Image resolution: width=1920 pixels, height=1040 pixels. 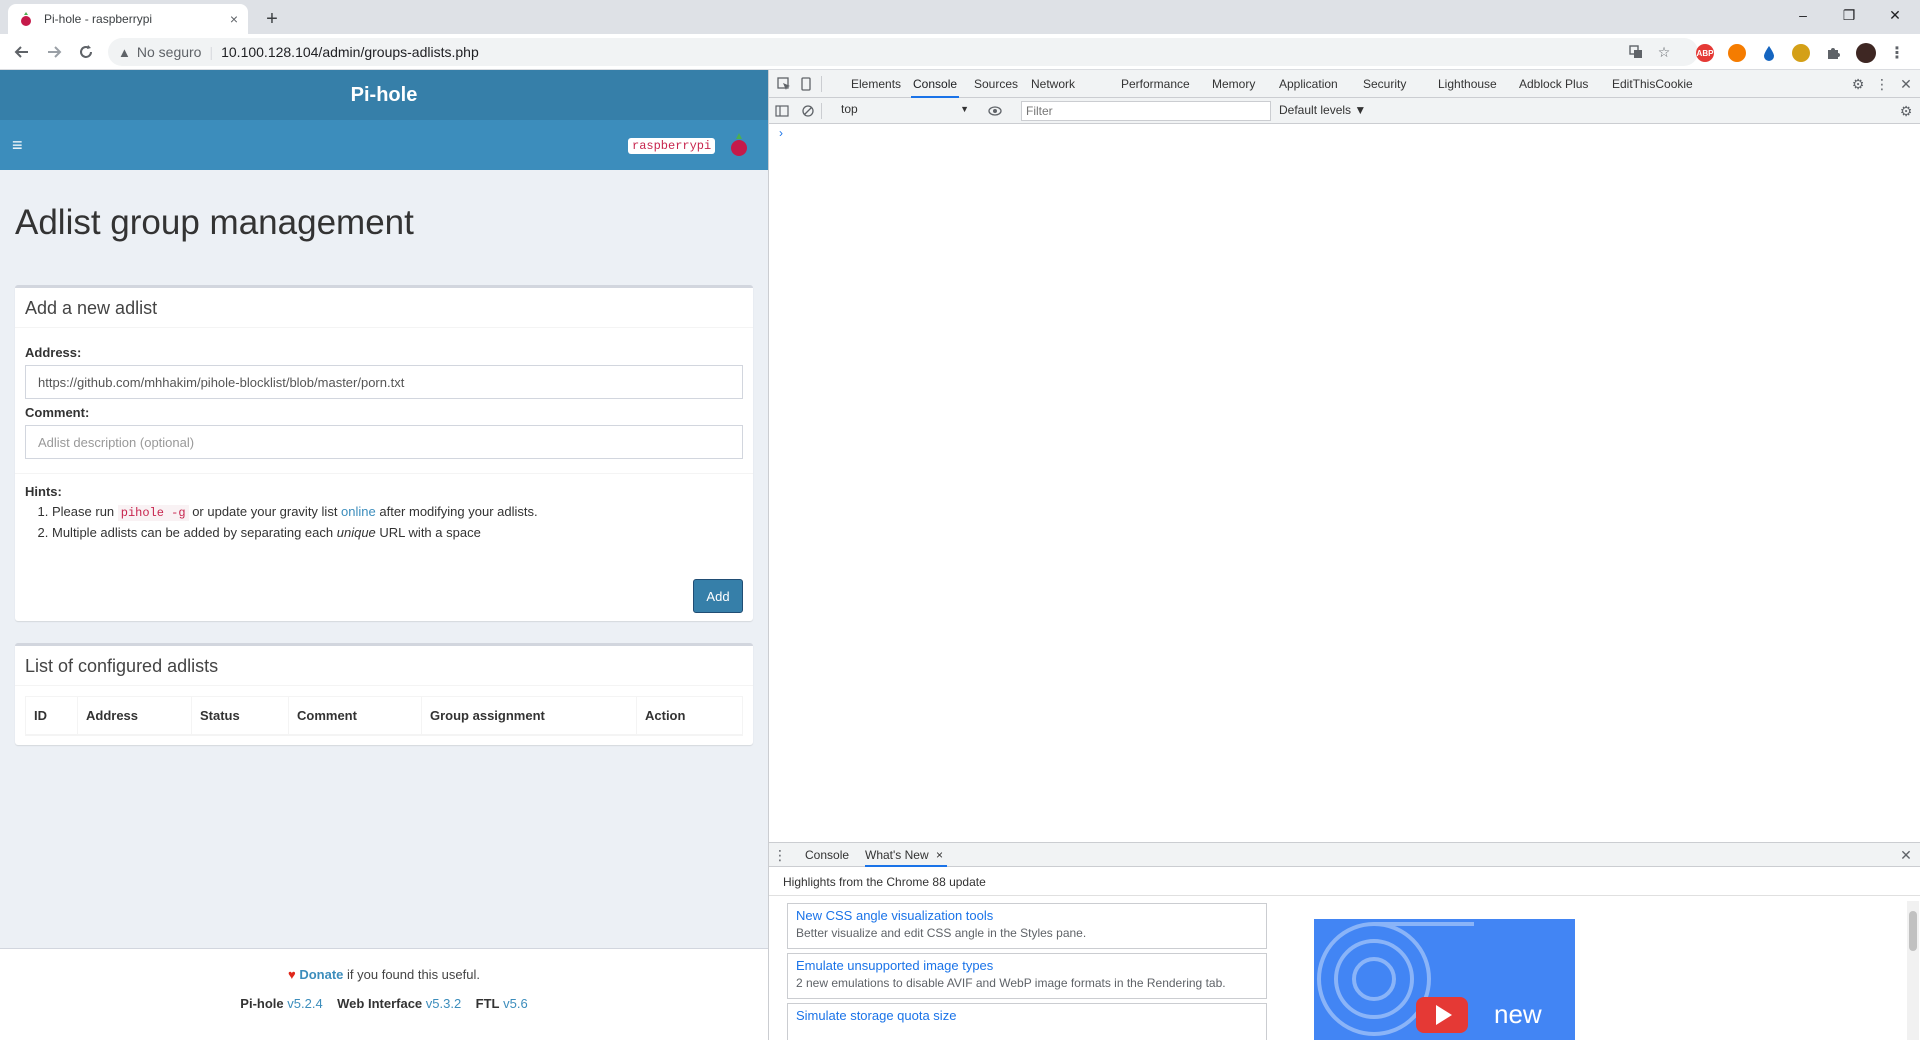 What do you see at coordinates (240, 716) in the screenshot?
I see `column-header-status: Status` at bounding box center [240, 716].